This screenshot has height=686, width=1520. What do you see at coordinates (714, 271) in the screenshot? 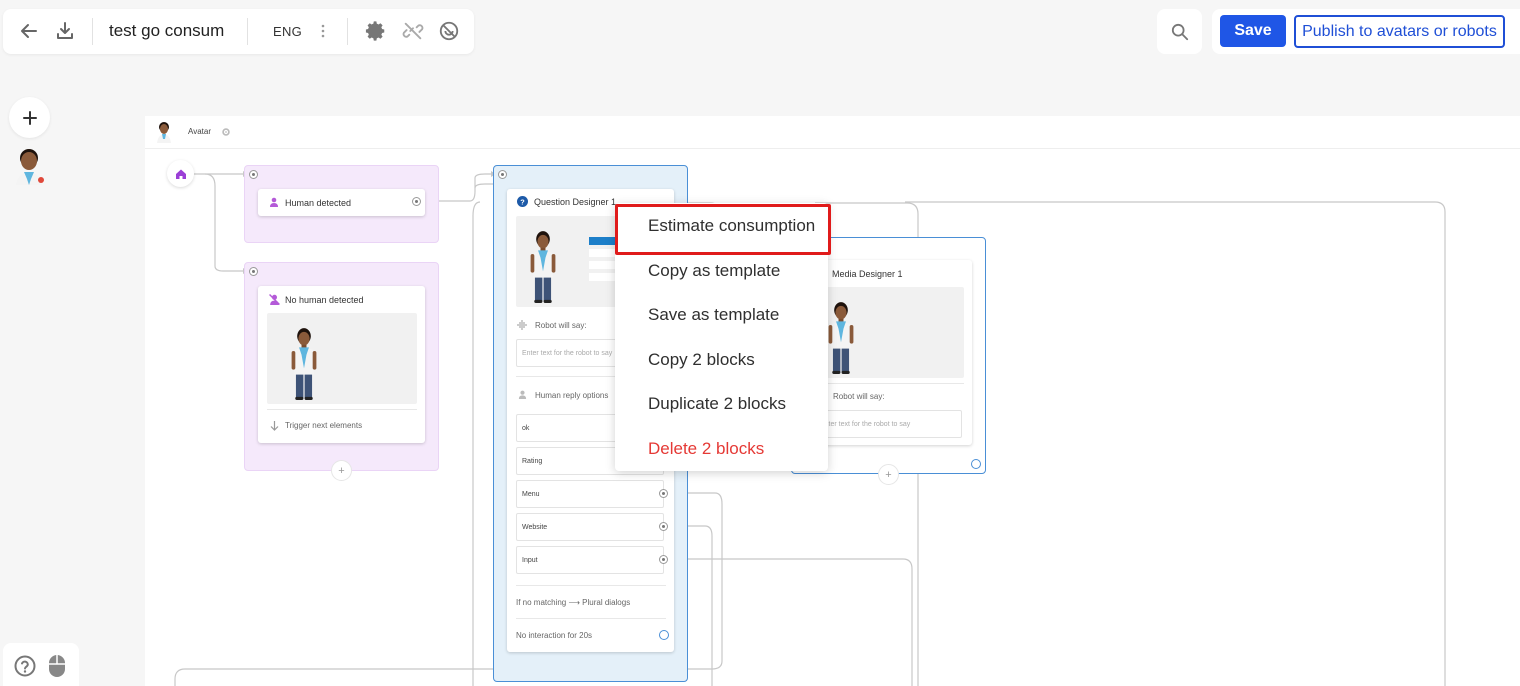
I see `menu-item-copy-as-template: Copy as template` at bounding box center [714, 271].